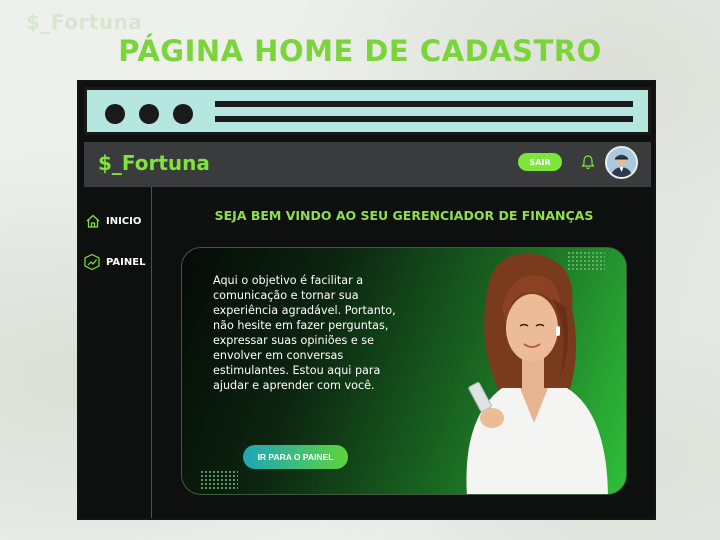 Image resolution: width=720 pixels, height=540 pixels. Describe the element at coordinates (126, 262) in the screenshot. I see `sidebar-item-label: PAINEL` at that location.